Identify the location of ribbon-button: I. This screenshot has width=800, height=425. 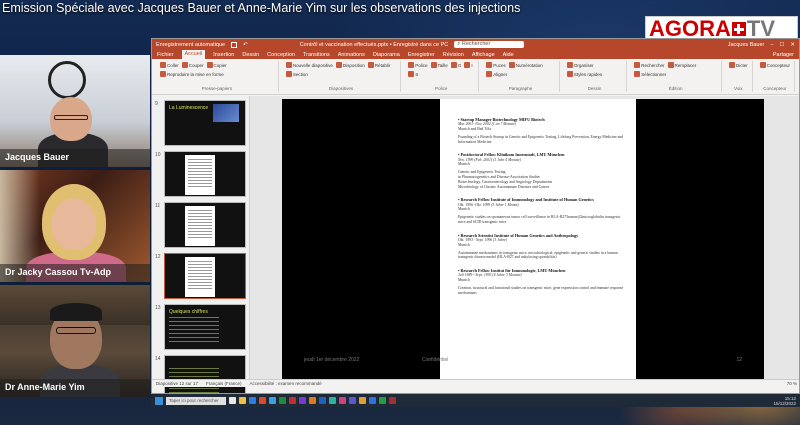
(468, 65).